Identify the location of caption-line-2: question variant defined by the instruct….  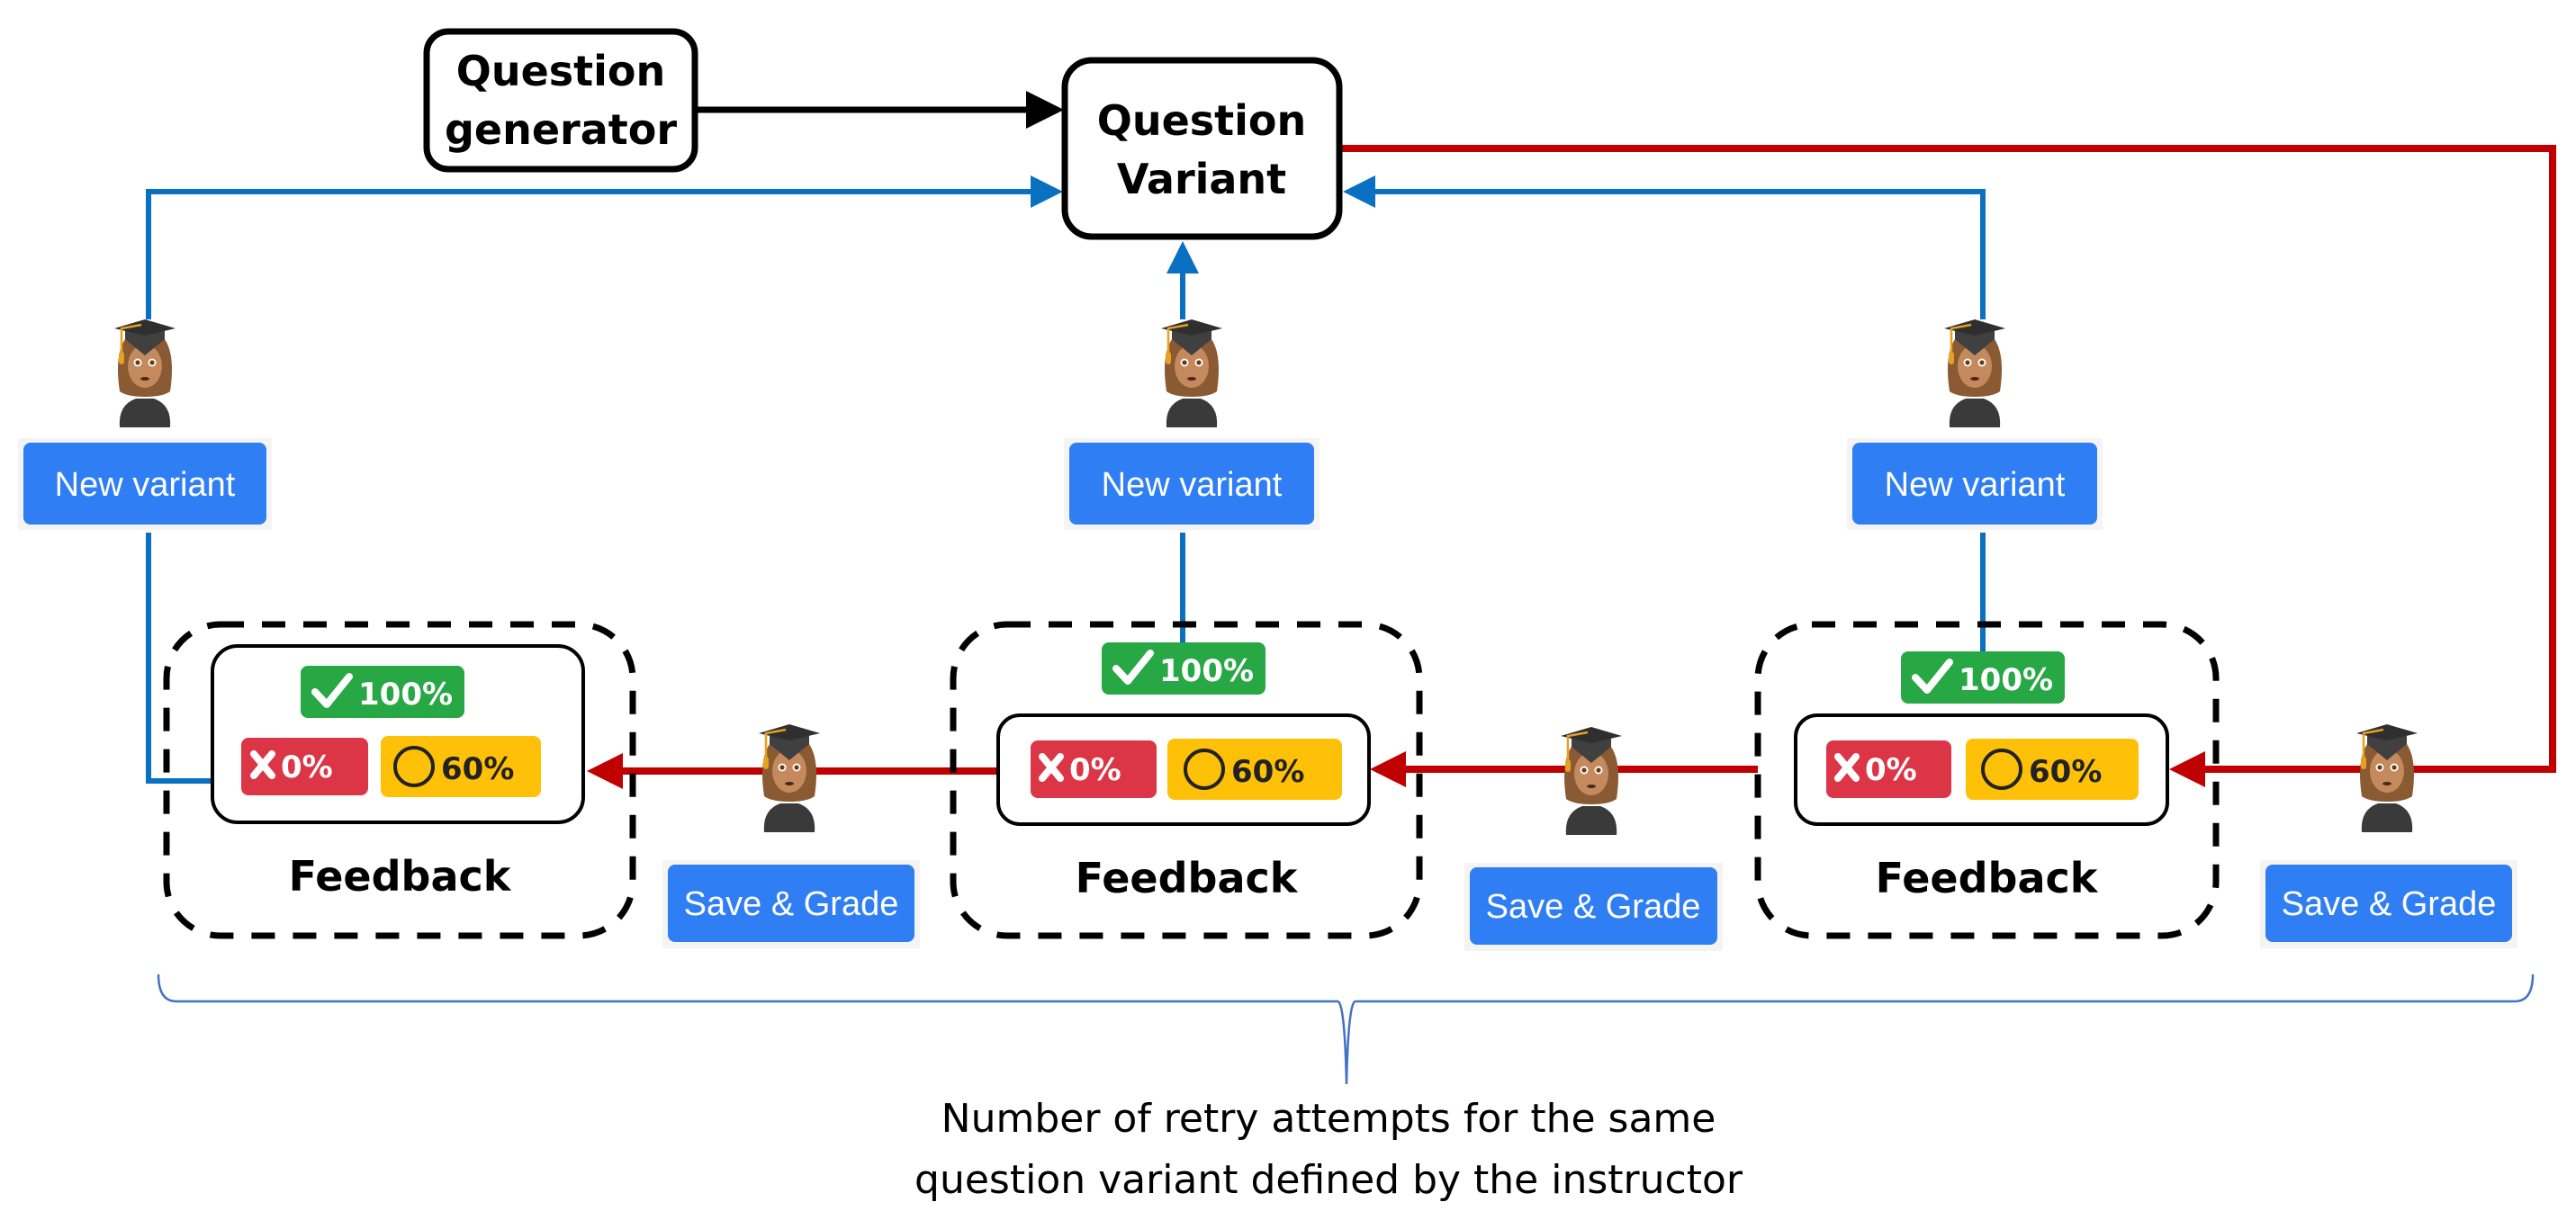
(1328, 1180).